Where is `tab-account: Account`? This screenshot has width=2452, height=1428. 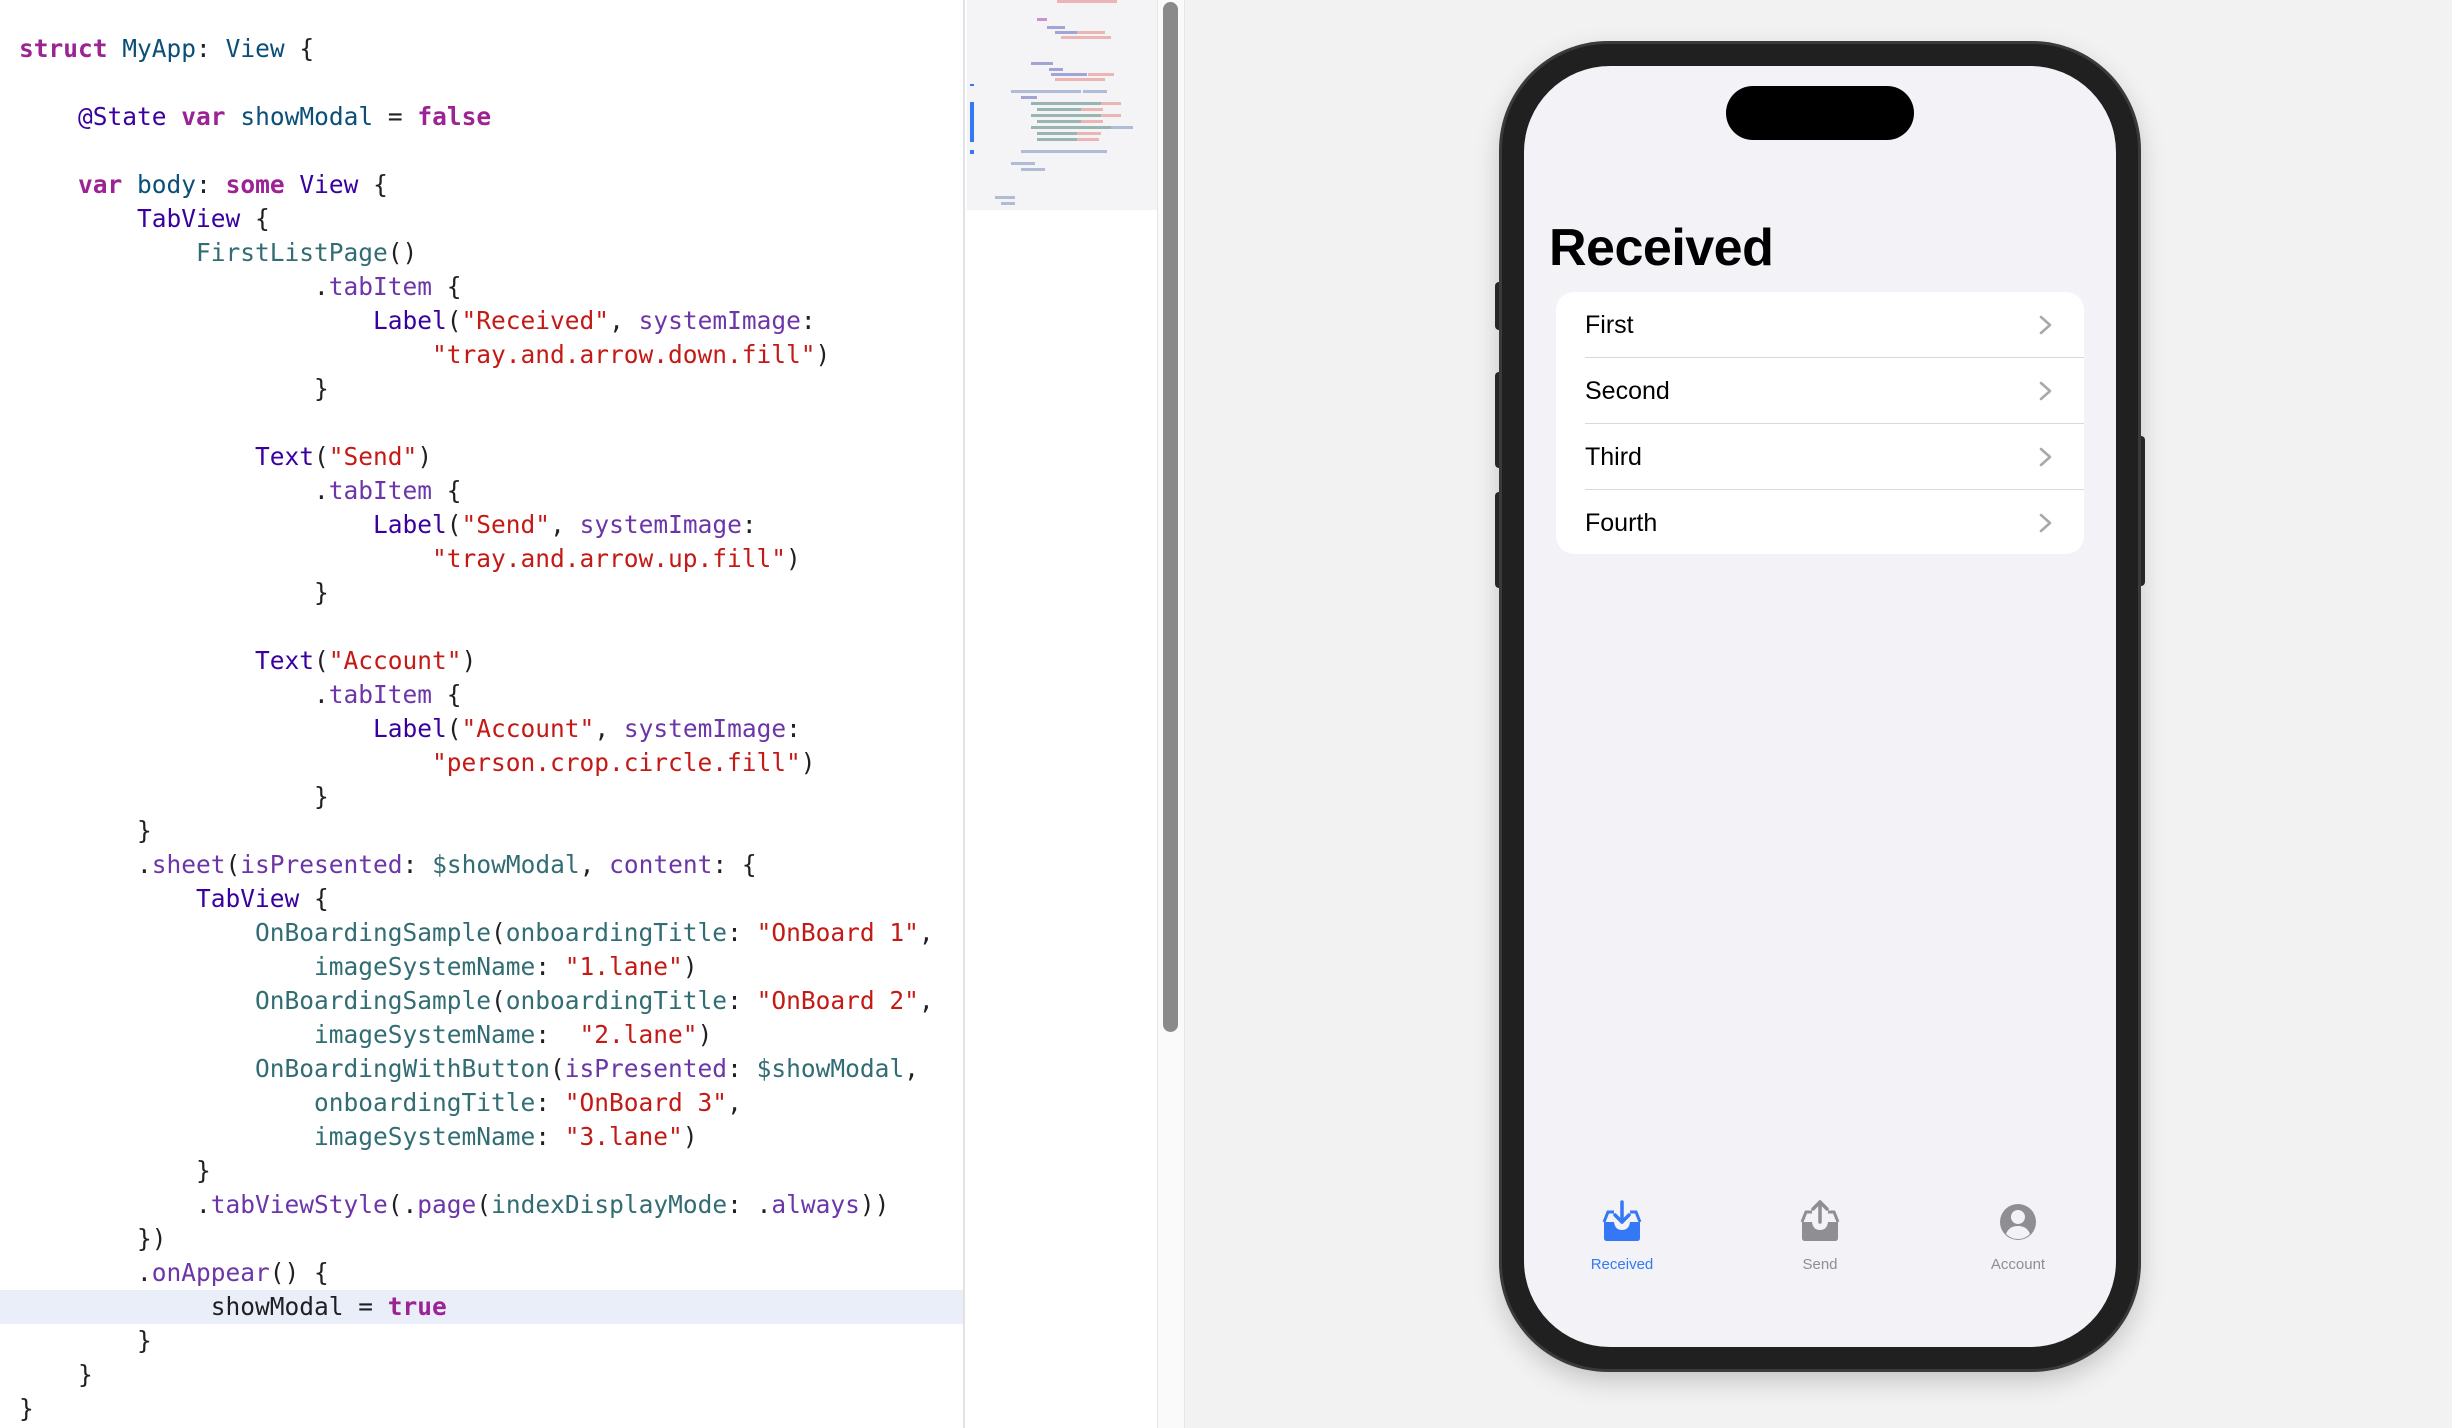
tab-account: Account is located at coordinates (2018, 1251).